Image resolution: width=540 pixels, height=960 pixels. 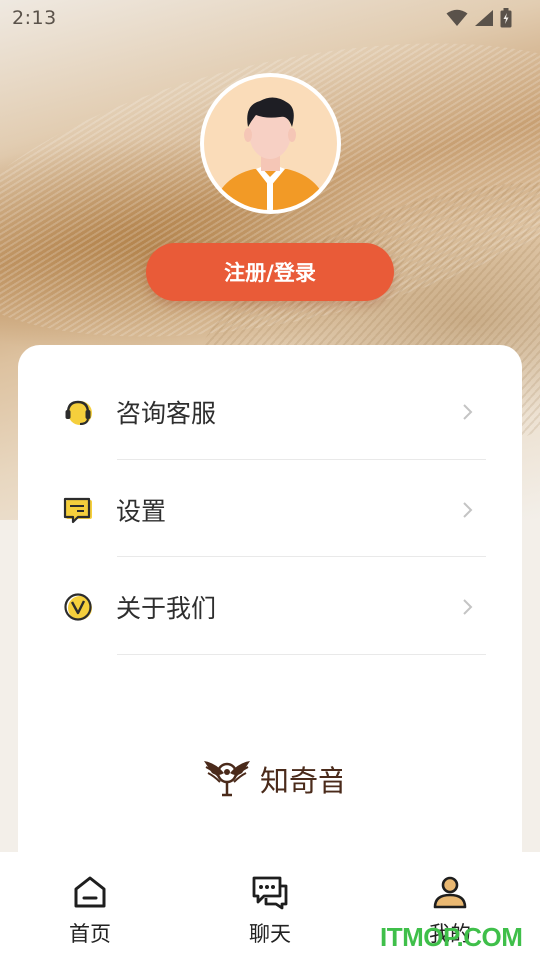 What do you see at coordinates (457, 17) in the screenshot?
I see `wifi-icon` at bounding box center [457, 17].